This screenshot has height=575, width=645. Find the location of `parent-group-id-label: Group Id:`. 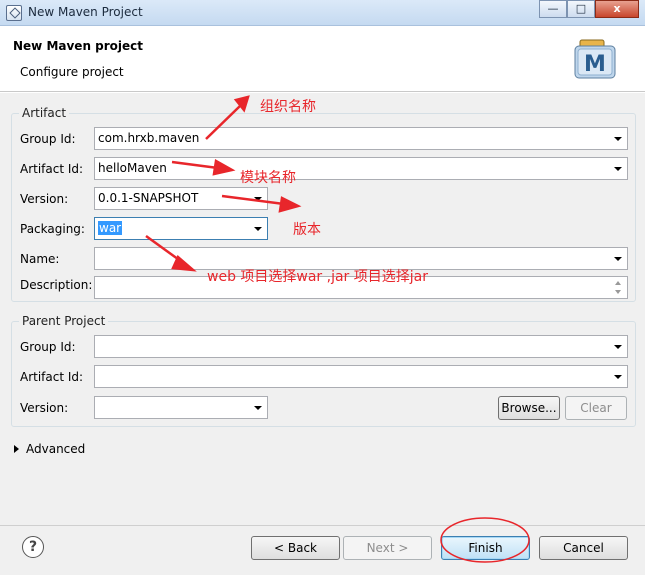

parent-group-id-label: Group Id: is located at coordinates (48, 347).